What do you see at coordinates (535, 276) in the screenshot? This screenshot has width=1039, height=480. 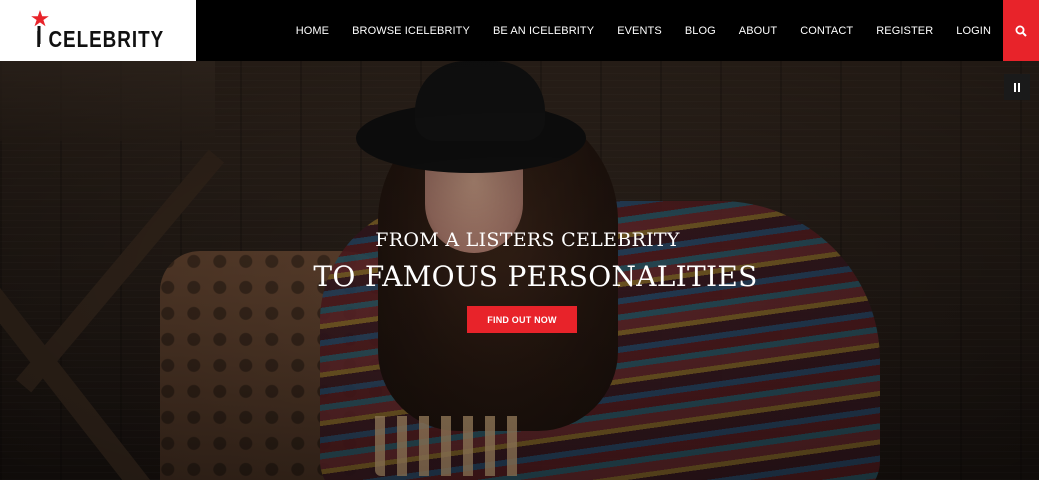 I see `hero-title: TO FAMOUS PERSONALITIES` at bounding box center [535, 276].